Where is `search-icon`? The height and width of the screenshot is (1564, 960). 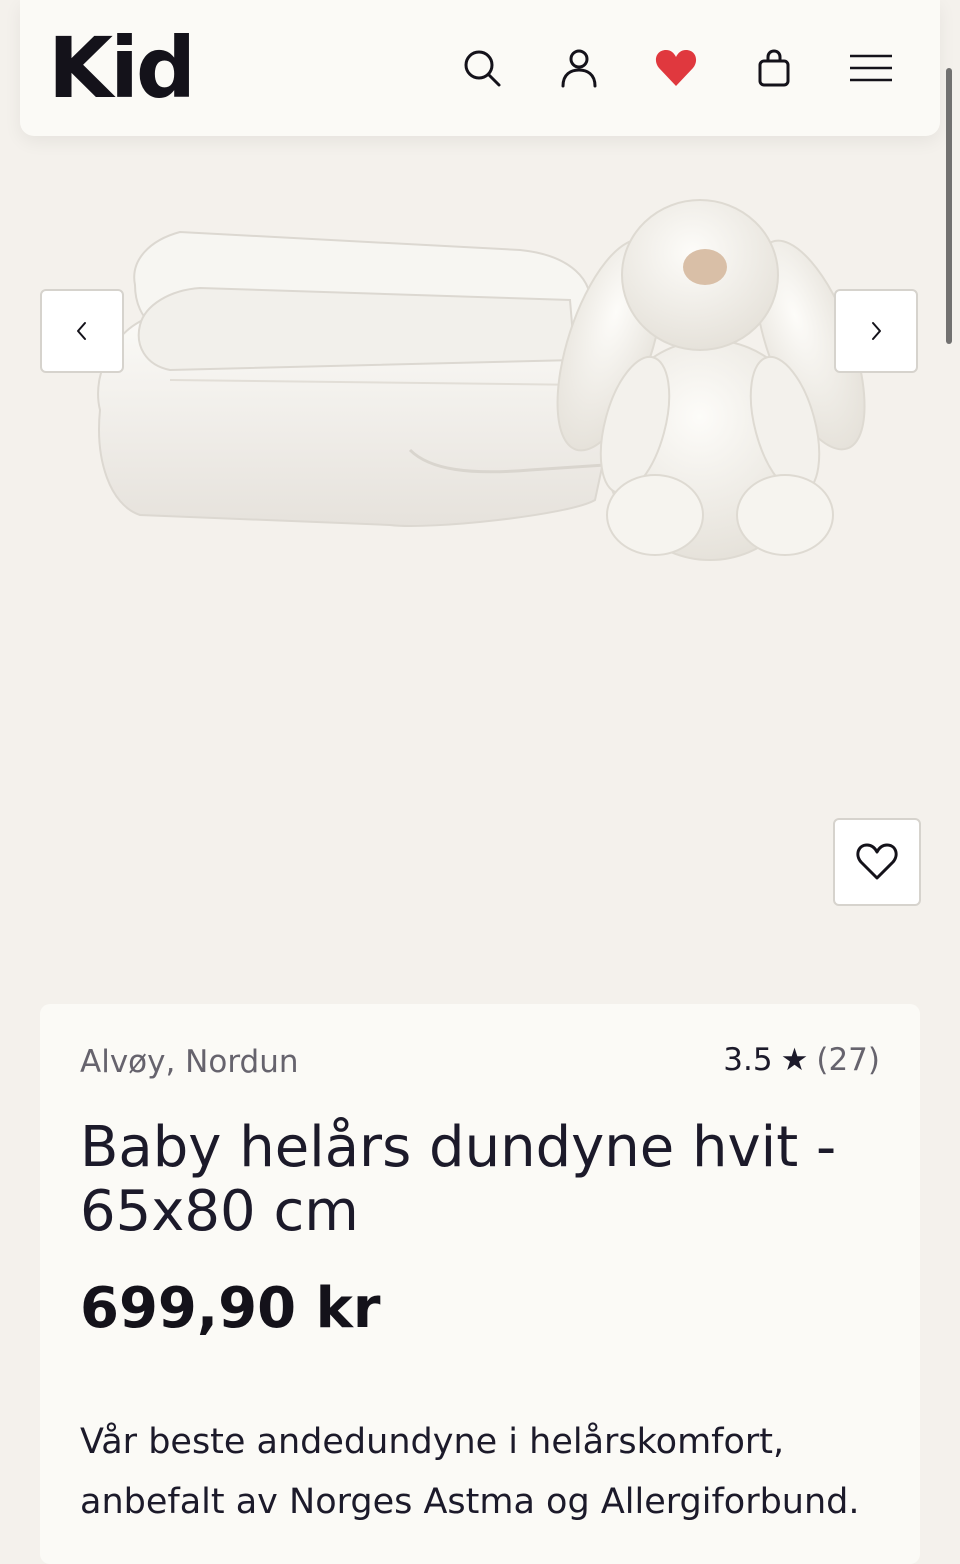
search-icon is located at coordinates (482, 68).